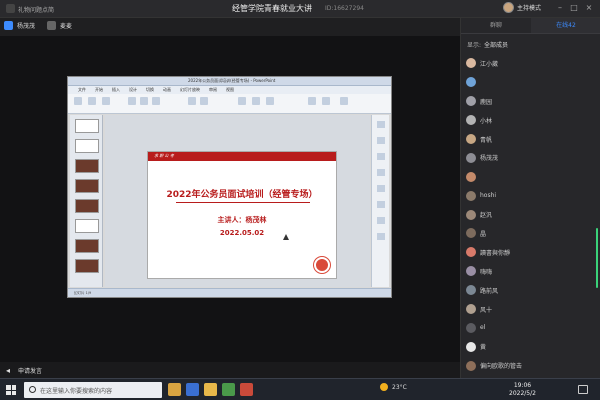  Describe the element at coordinates (270, 101) in the screenshot. I see `styles-icon` at that location.